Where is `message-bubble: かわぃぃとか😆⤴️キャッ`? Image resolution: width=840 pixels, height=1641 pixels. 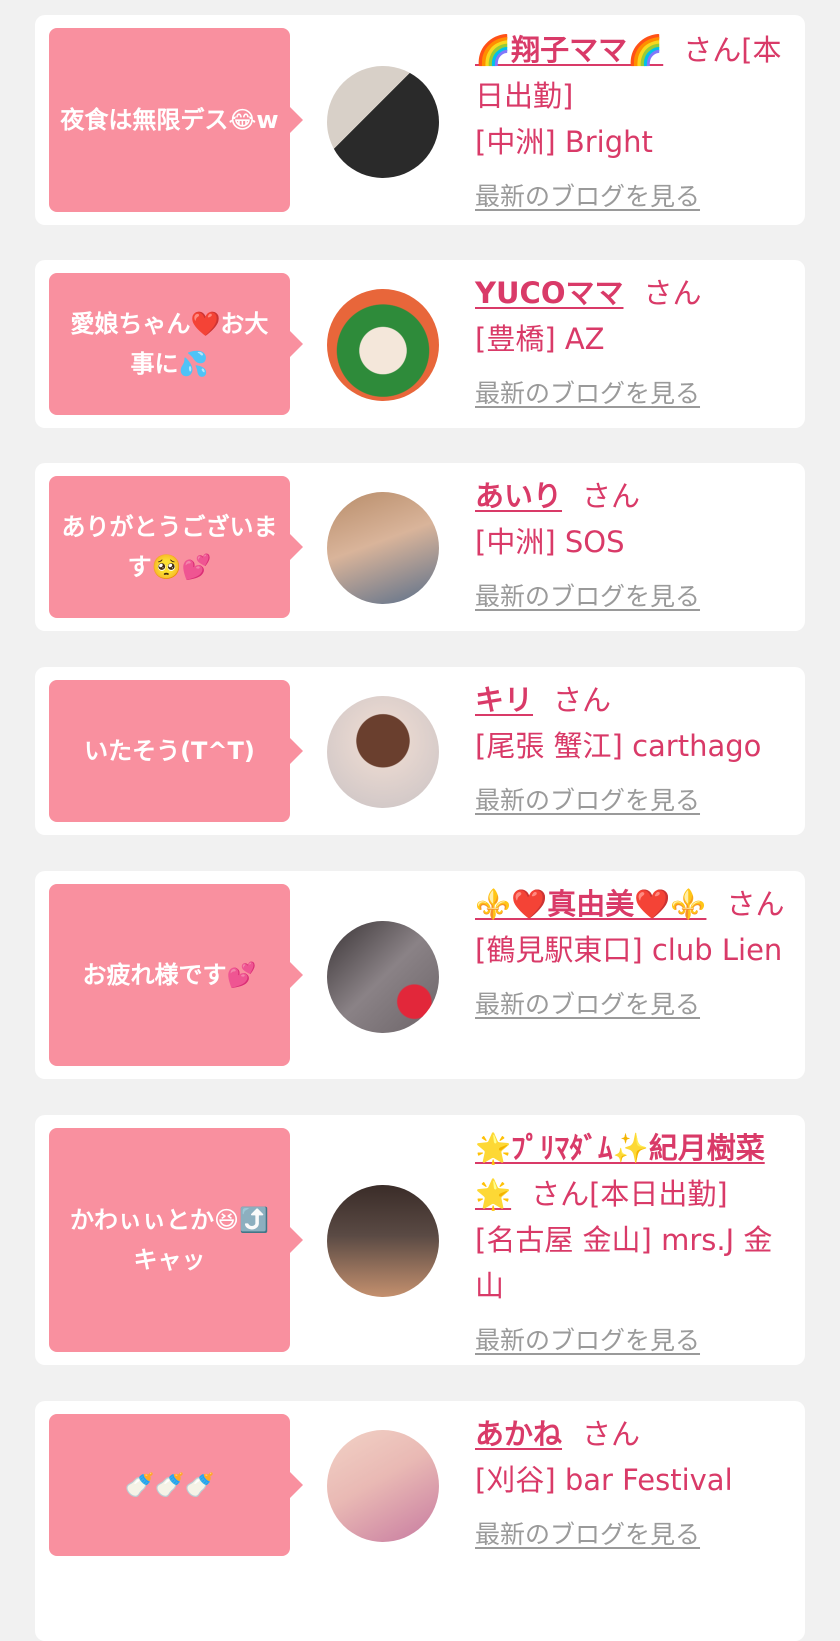 message-bubble: かわぃぃとか😆⤴️キャッ is located at coordinates (176, 1240).